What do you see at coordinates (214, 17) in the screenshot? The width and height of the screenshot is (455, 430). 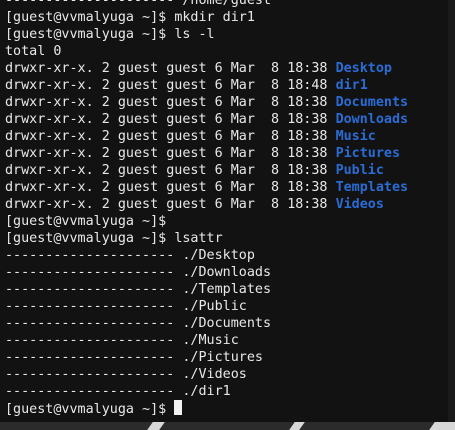 I see `command-text: mkdir dir1` at bounding box center [214, 17].